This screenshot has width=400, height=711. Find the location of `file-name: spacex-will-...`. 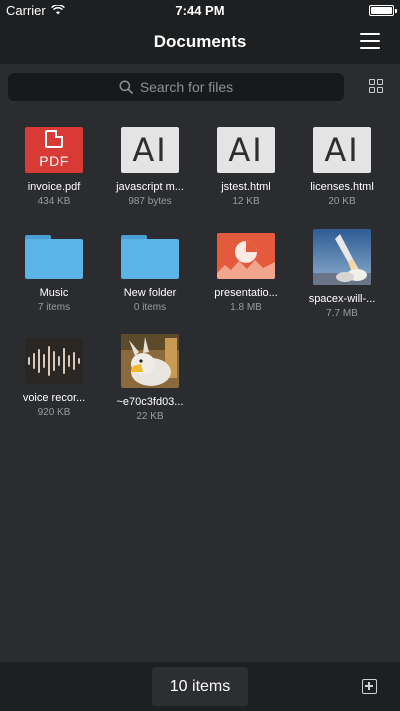

file-name: spacex-will-... is located at coordinates (342, 299).